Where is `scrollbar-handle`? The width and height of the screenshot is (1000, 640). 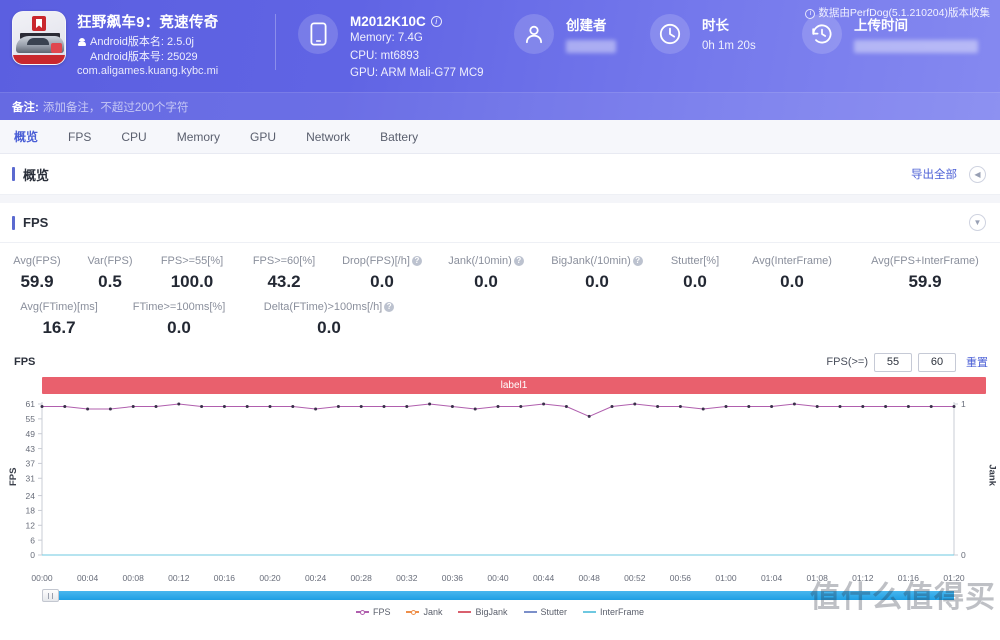 scrollbar-handle is located at coordinates (50, 595).